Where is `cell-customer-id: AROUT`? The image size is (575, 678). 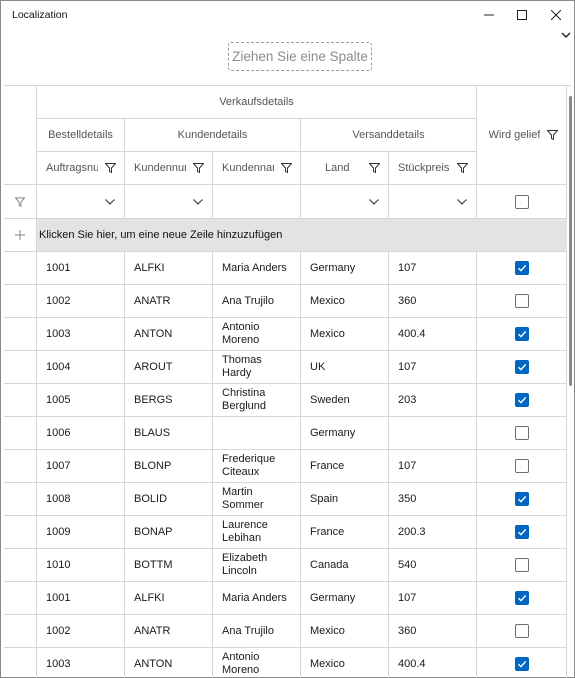 cell-customer-id: AROUT is located at coordinates (169, 367).